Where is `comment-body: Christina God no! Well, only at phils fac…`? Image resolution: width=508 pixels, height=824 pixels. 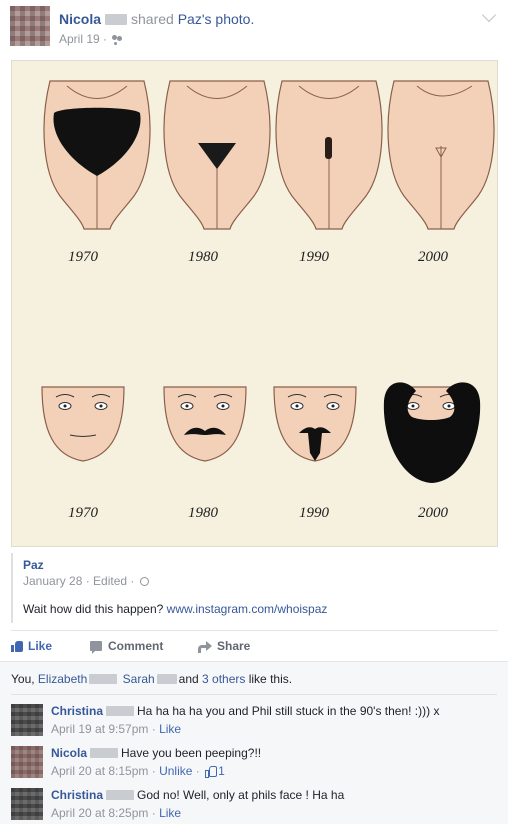 comment-body: Christina God no! Well, only at phils fac… is located at coordinates (197, 795).